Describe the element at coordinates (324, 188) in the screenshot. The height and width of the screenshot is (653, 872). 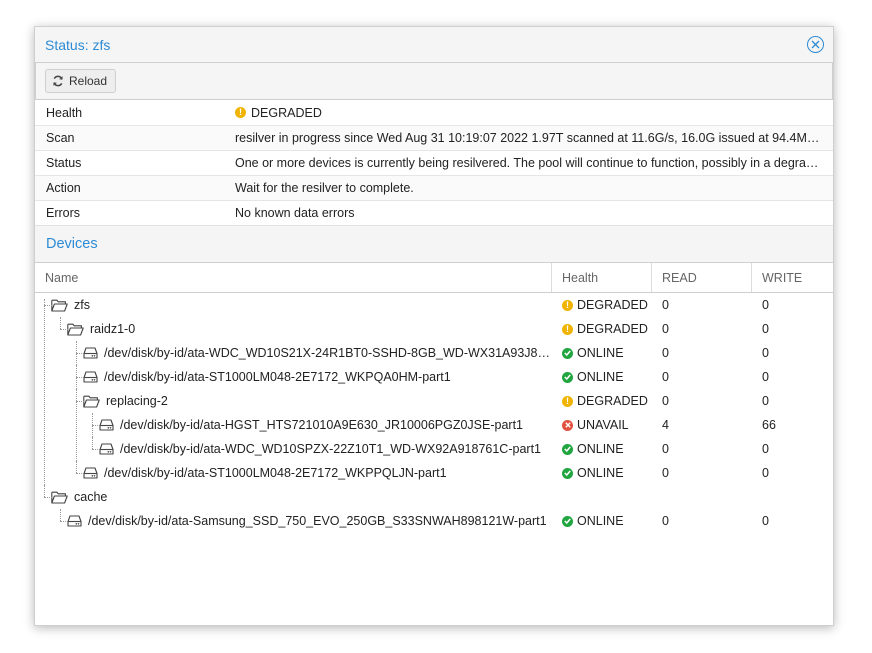
I see `status-value-text: Wait for the resilver to complete.` at that location.